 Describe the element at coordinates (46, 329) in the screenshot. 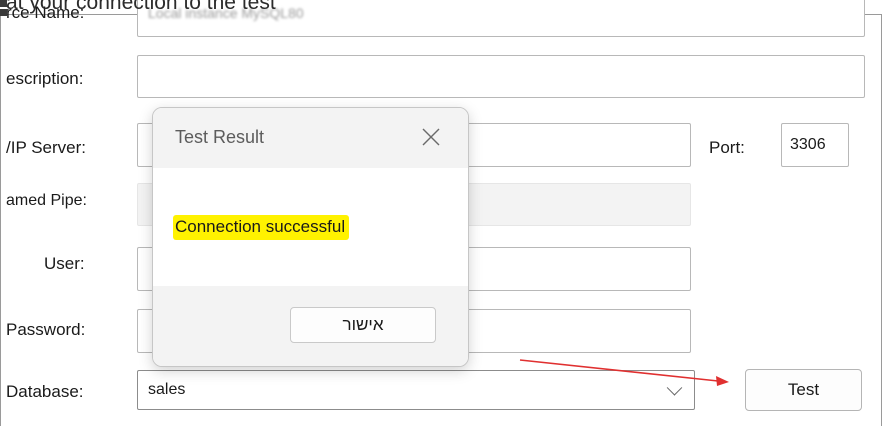

I see `password-label: Password:` at that location.